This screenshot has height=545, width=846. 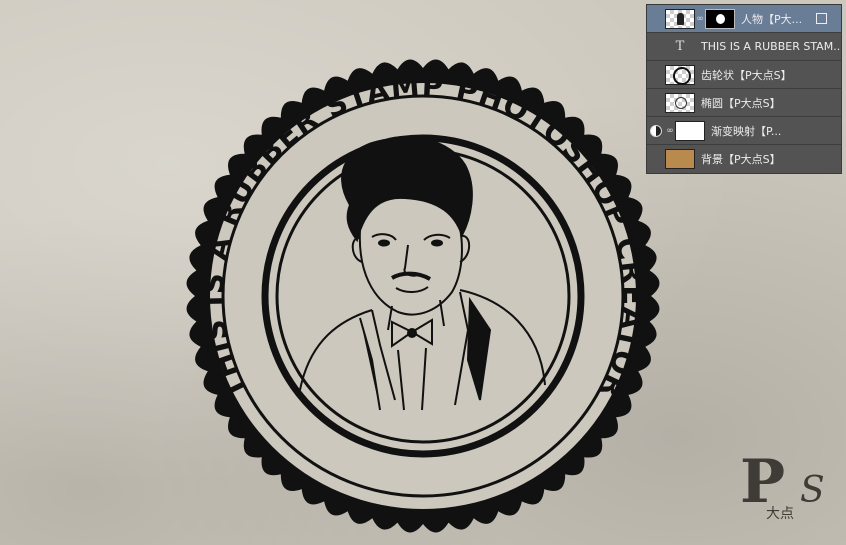 What do you see at coordinates (821, 18) in the screenshot?
I see `smart-object-icon` at bounding box center [821, 18].